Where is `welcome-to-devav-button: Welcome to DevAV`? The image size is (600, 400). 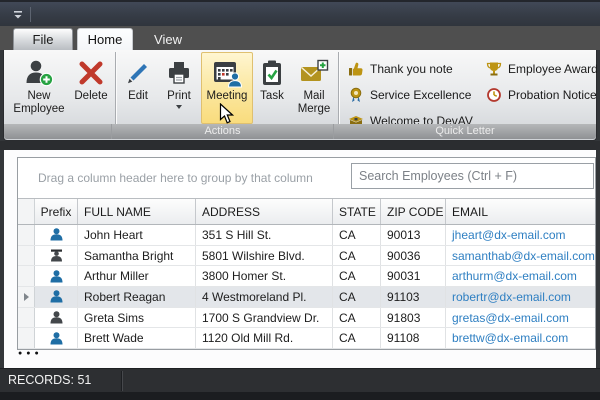 welcome-to-devav-button: Welcome to DevAV is located at coordinates (417, 116).